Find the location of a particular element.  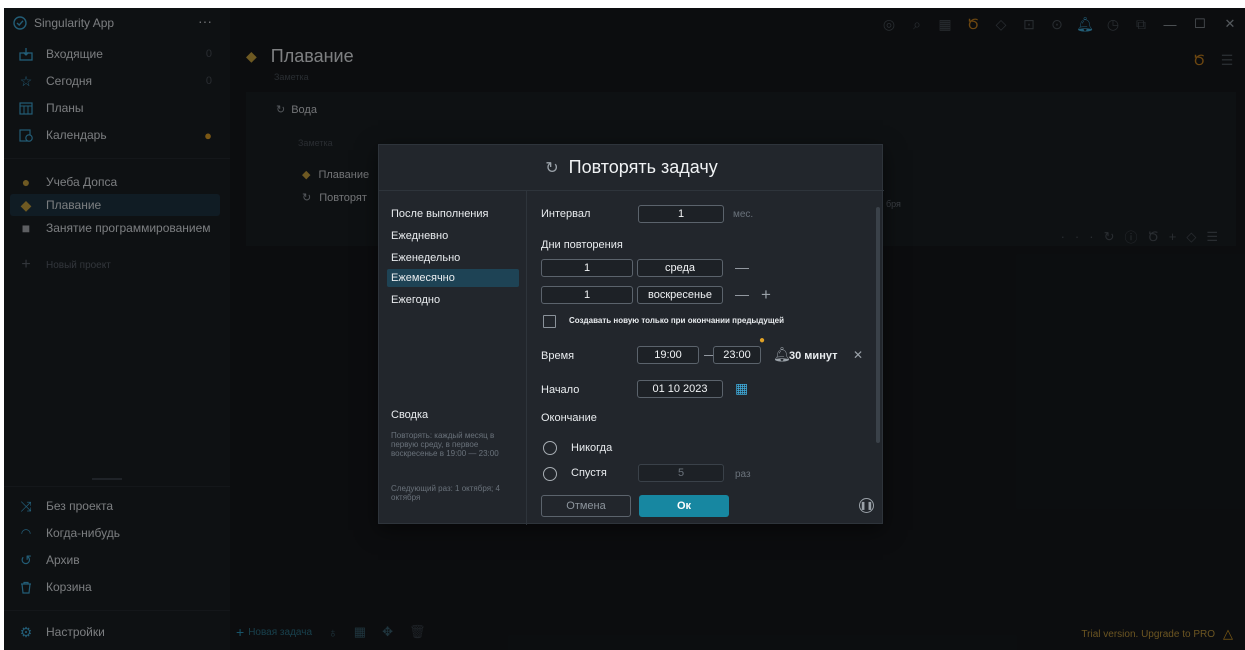

dialog-title: ↻ Повторять задачу is located at coordinates (631, 168).